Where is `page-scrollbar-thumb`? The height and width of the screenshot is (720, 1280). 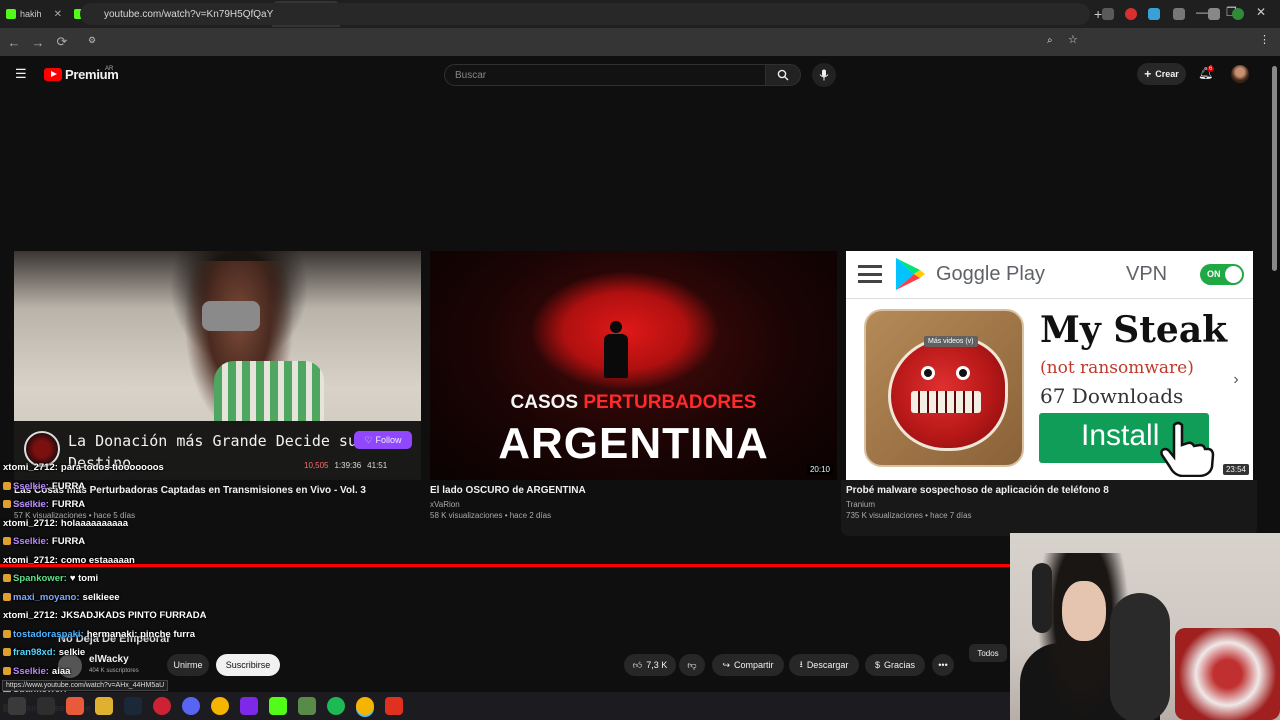 page-scrollbar-thumb is located at coordinates (1274, 168).